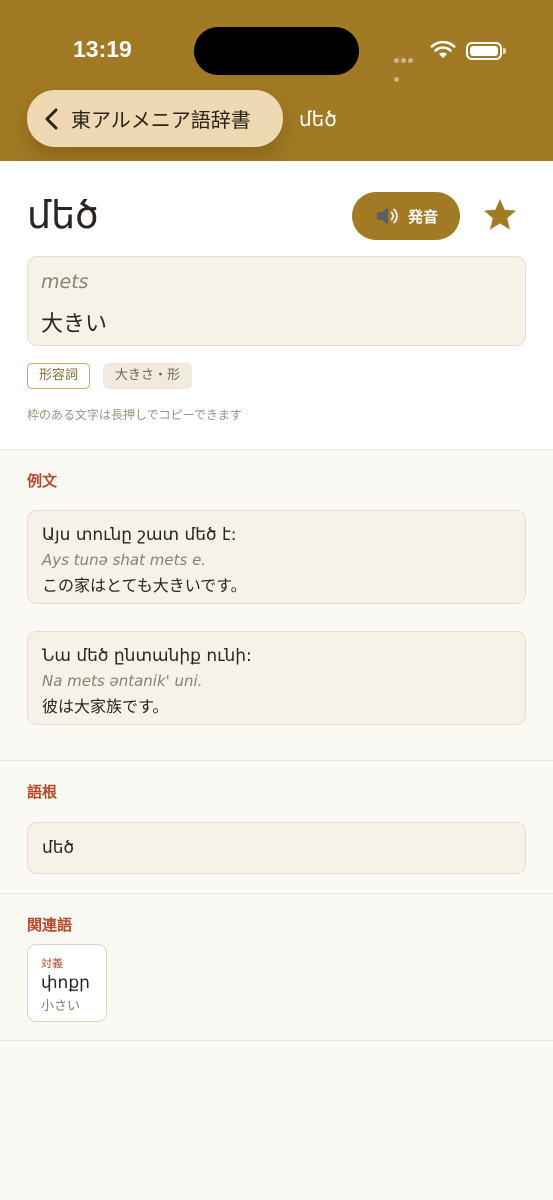  Describe the element at coordinates (486, 51) in the screenshot. I see `battery-icon` at that location.